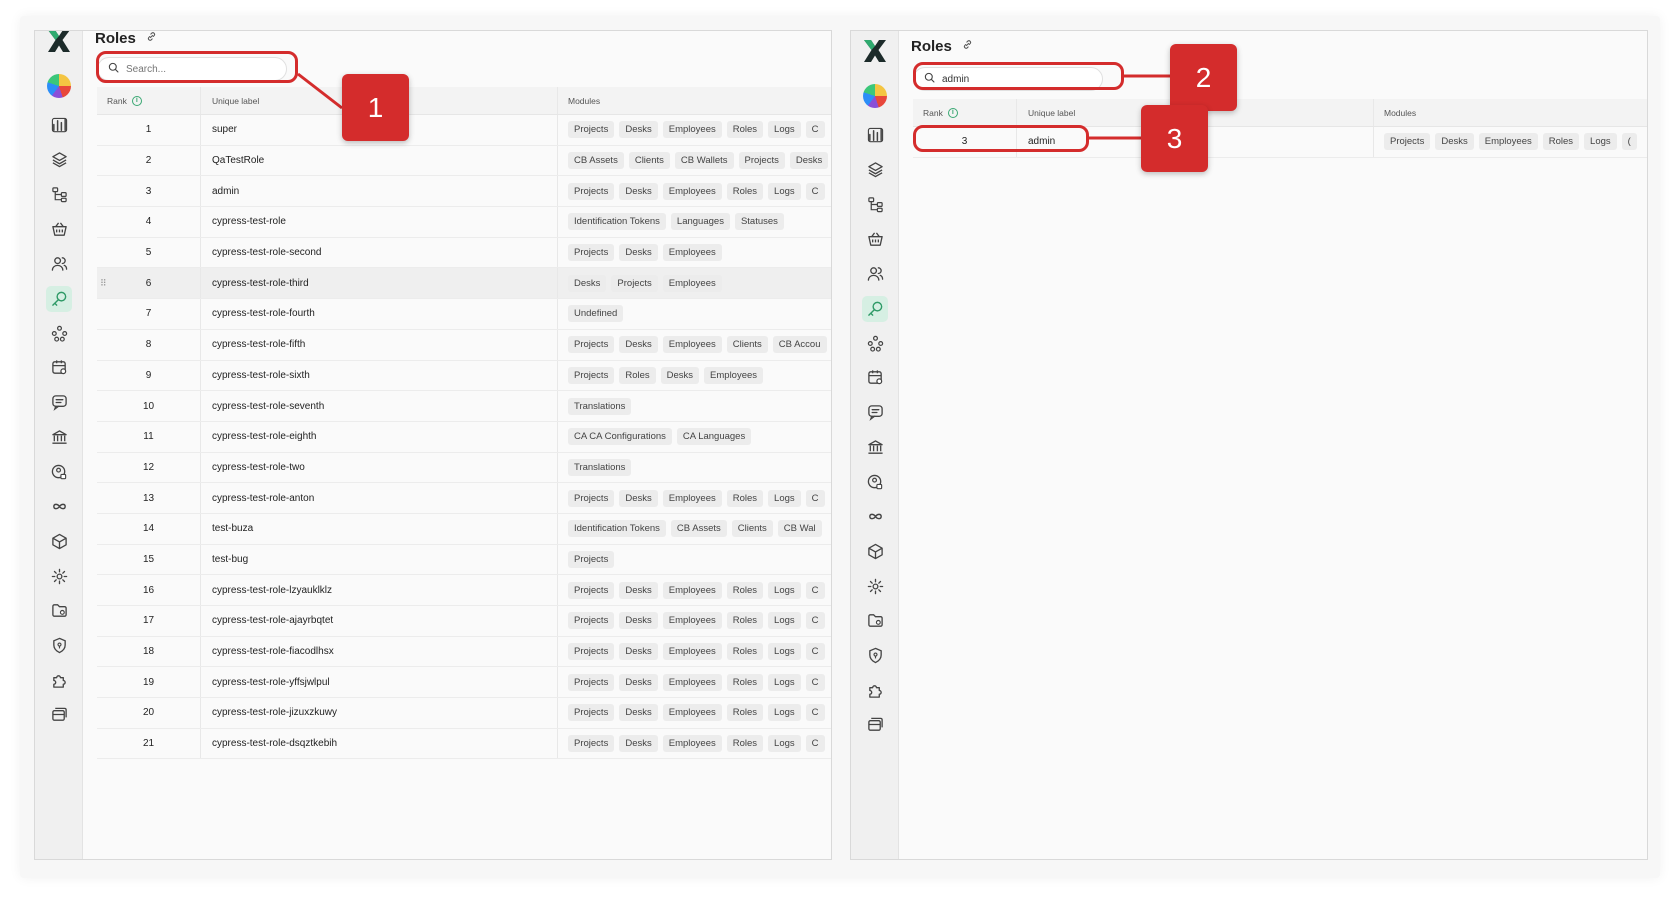 The image size is (1680, 898). What do you see at coordinates (149, 467) in the screenshot?
I see `rank-cell: 12` at bounding box center [149, 467].